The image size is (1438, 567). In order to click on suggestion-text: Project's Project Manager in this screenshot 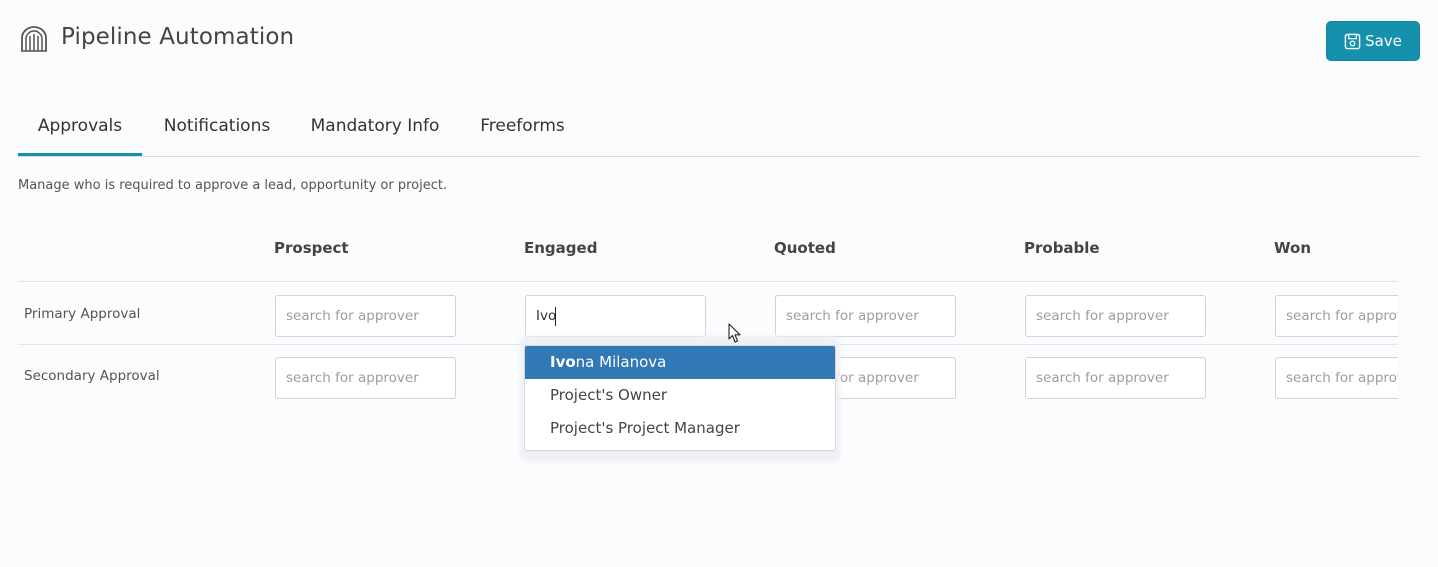, I will do `click(645, 428)`.